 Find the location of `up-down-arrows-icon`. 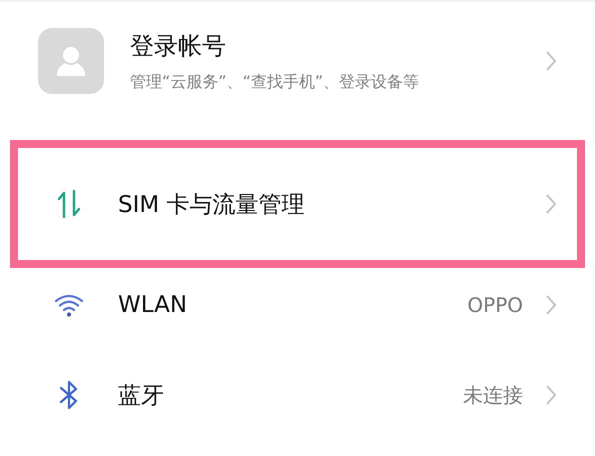

up-down-arrows-icon is located at coordinates (69, 204).